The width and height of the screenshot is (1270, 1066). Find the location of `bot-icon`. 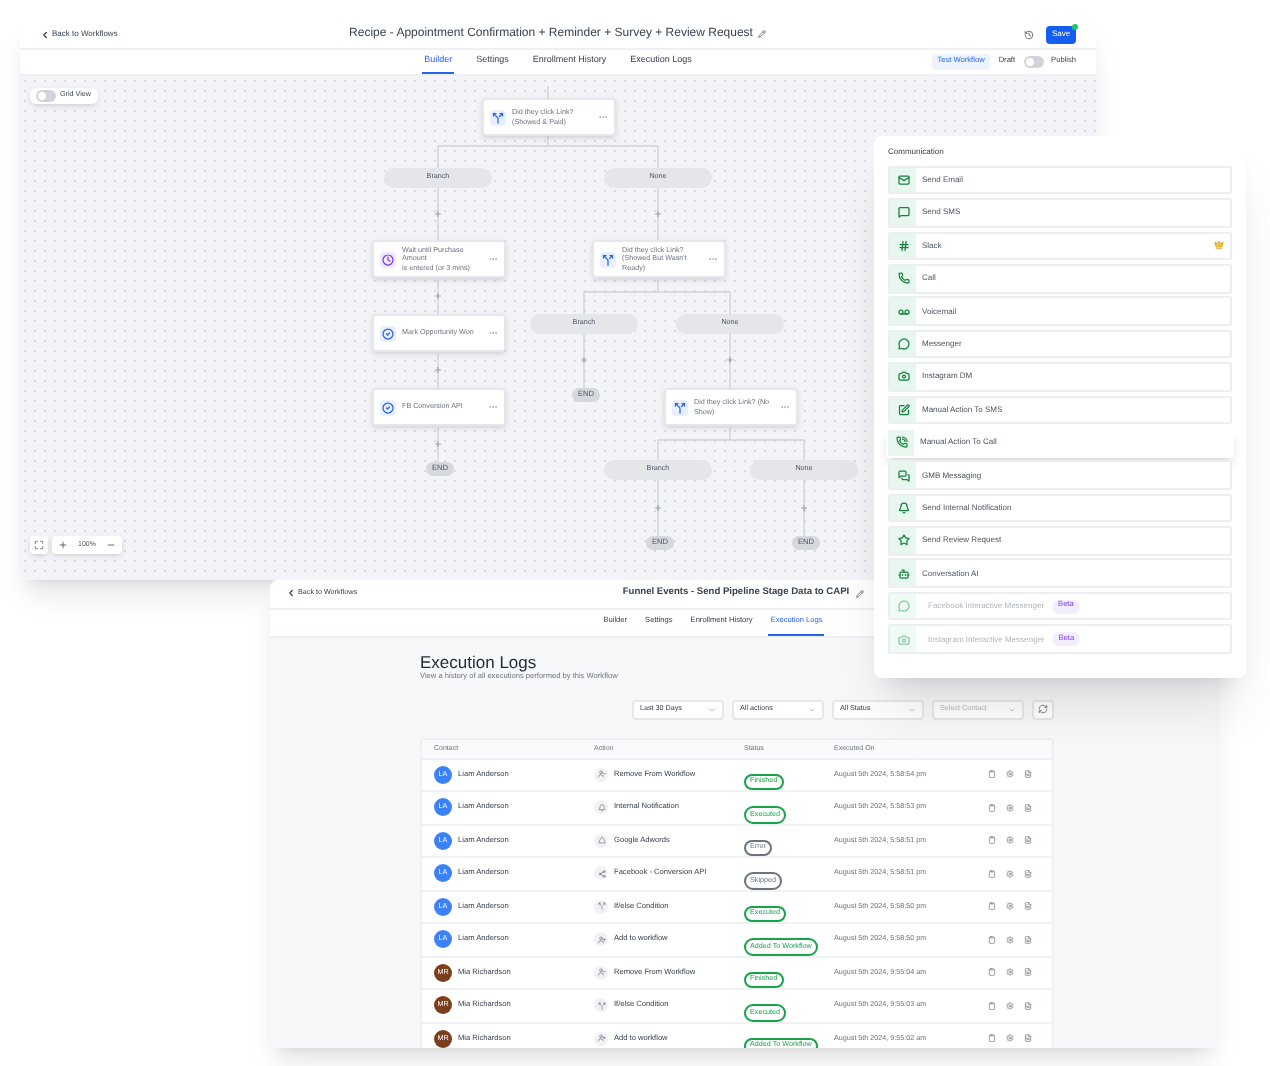

bot-icon is located at coordinates (903, 573).